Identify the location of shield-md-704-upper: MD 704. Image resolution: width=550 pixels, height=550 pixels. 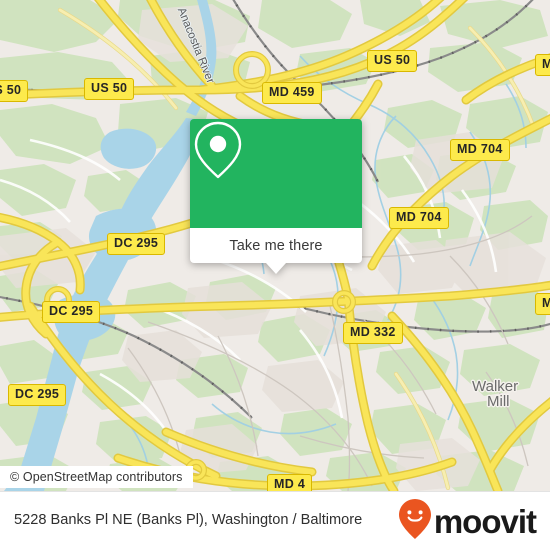
(480, 150).